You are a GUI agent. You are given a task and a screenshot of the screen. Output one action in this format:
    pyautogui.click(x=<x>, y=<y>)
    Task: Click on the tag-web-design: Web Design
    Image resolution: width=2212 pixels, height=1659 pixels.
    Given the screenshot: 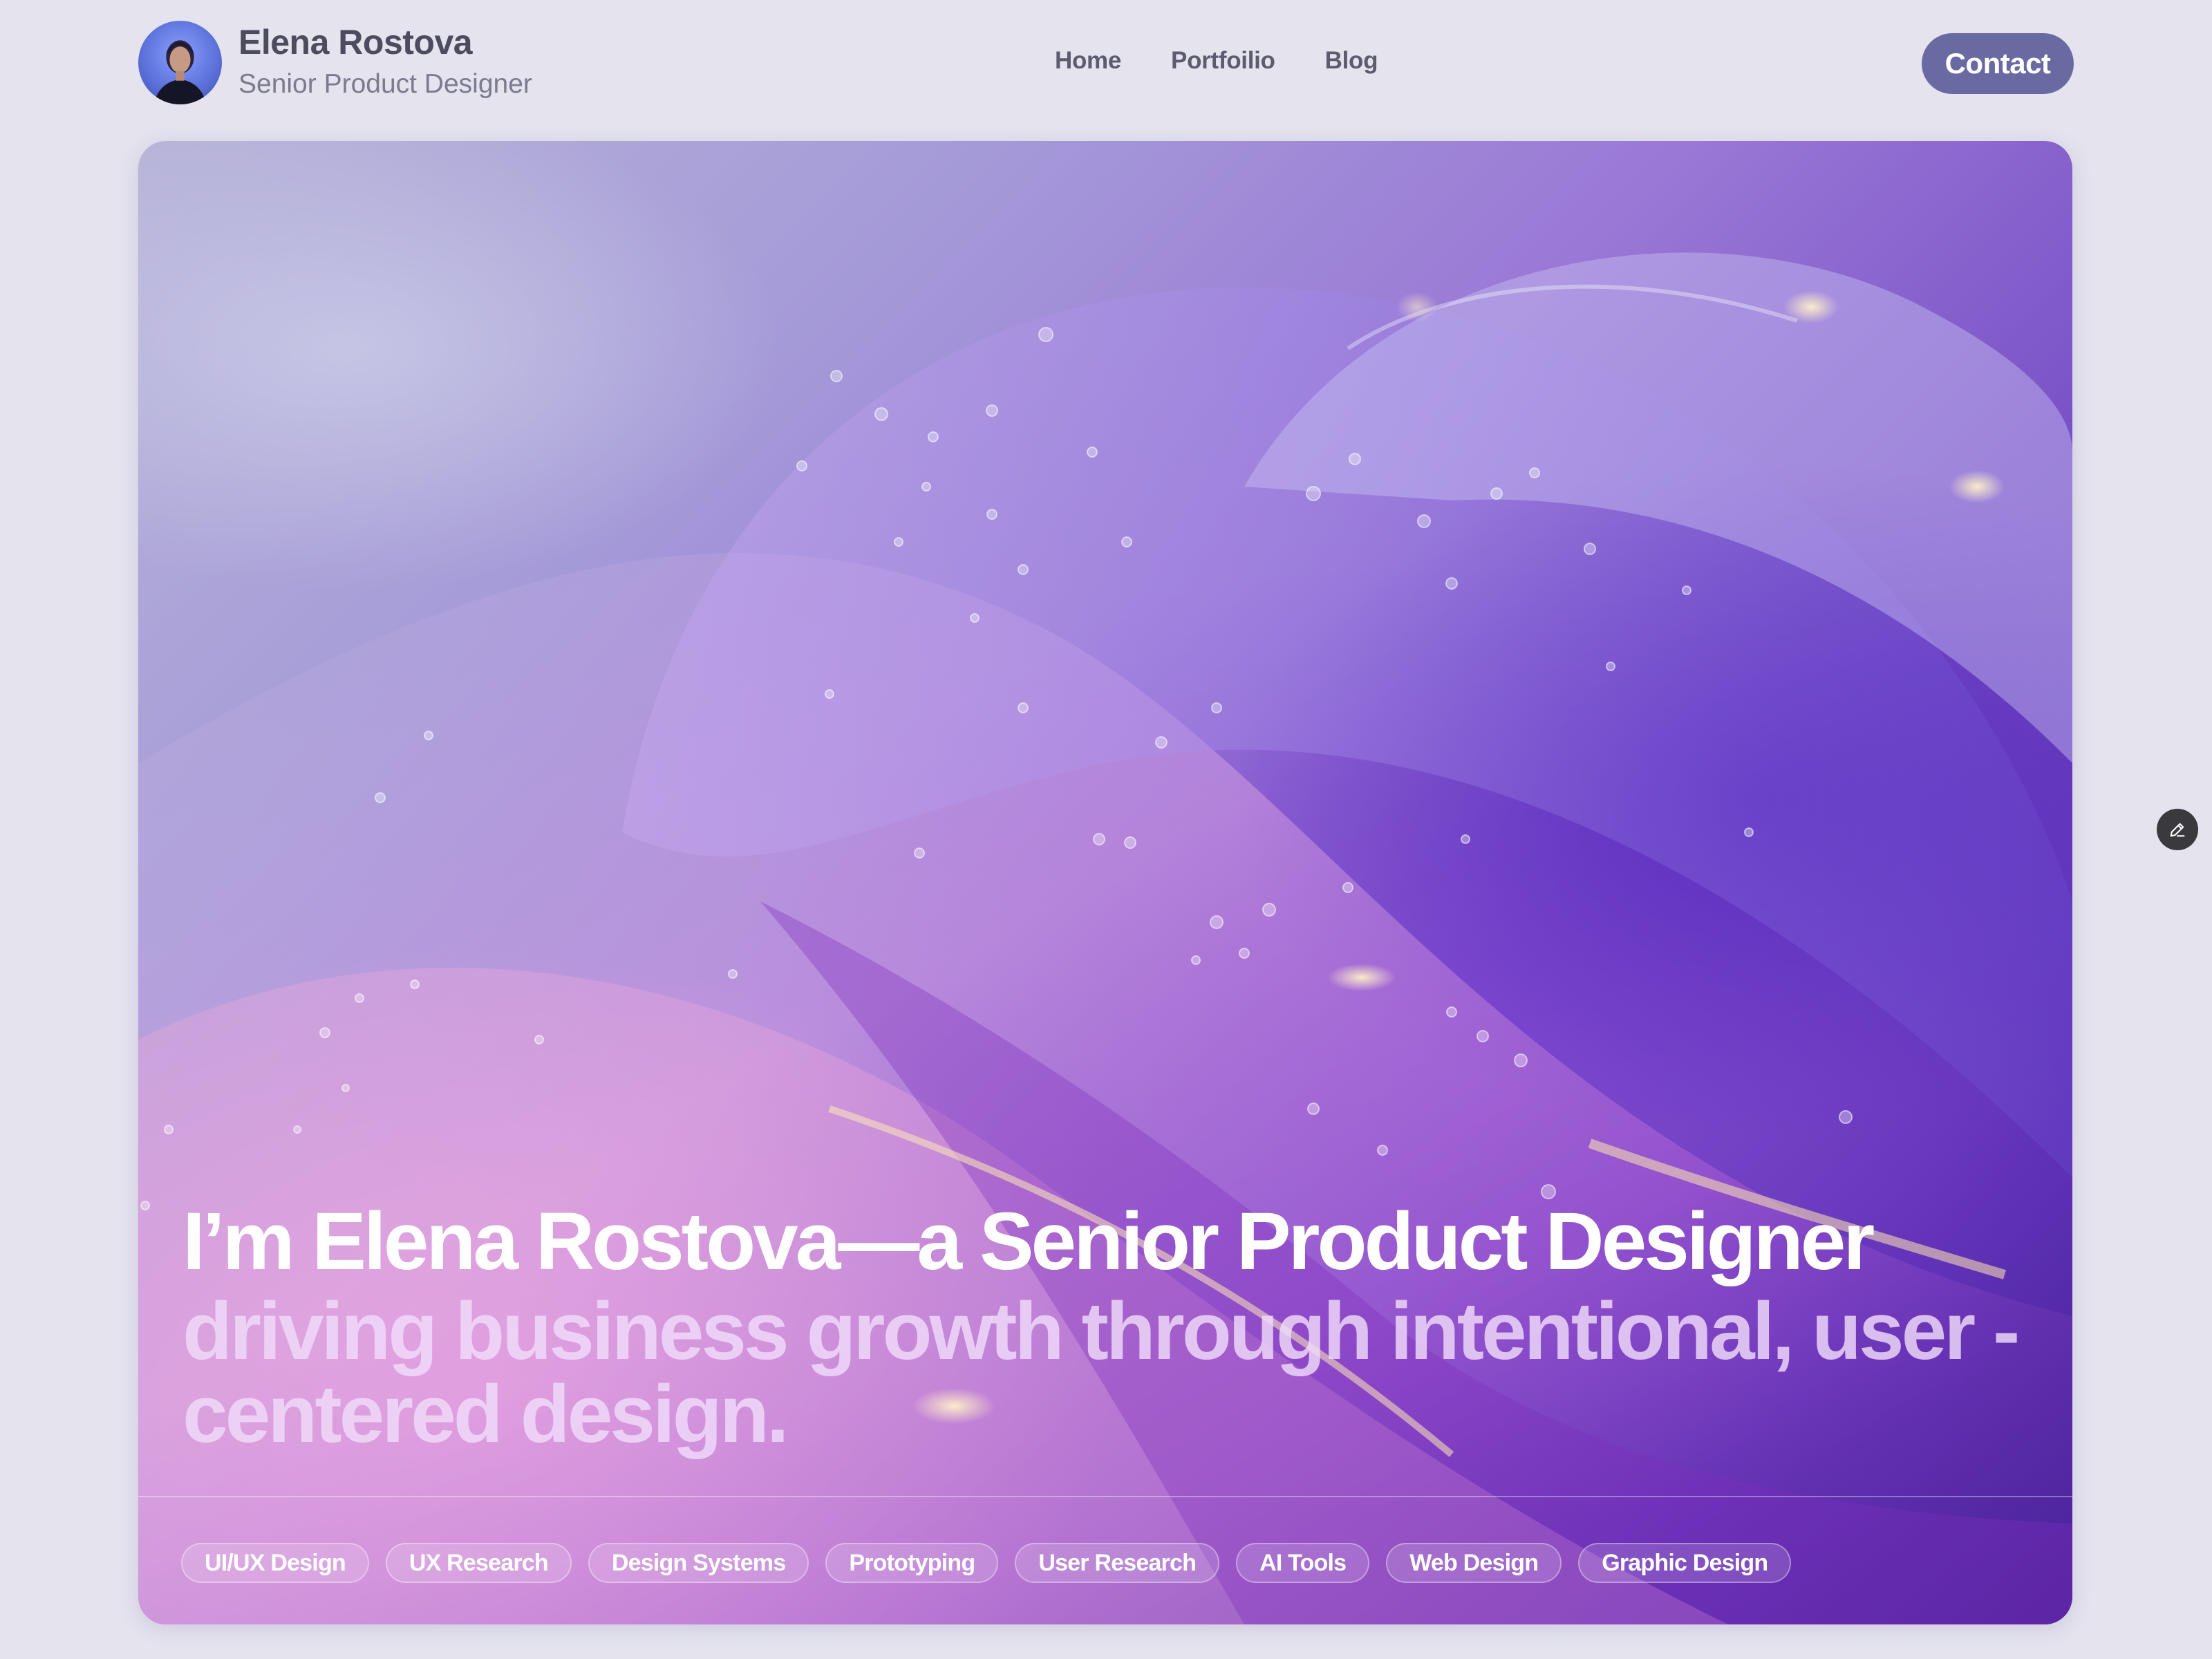 What is the action you would take?
    pyautogui.click(x=1474, y=1563)
    